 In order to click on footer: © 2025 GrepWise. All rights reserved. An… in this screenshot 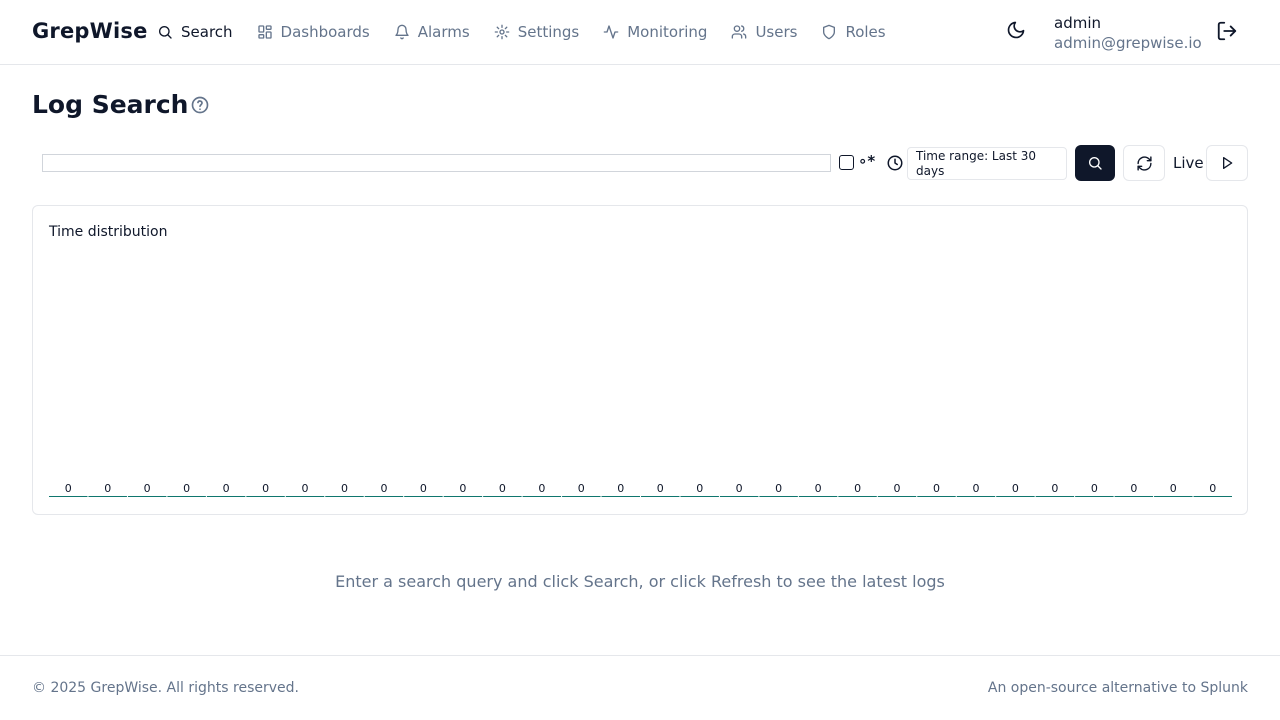, I will do `click(640, 687)`.